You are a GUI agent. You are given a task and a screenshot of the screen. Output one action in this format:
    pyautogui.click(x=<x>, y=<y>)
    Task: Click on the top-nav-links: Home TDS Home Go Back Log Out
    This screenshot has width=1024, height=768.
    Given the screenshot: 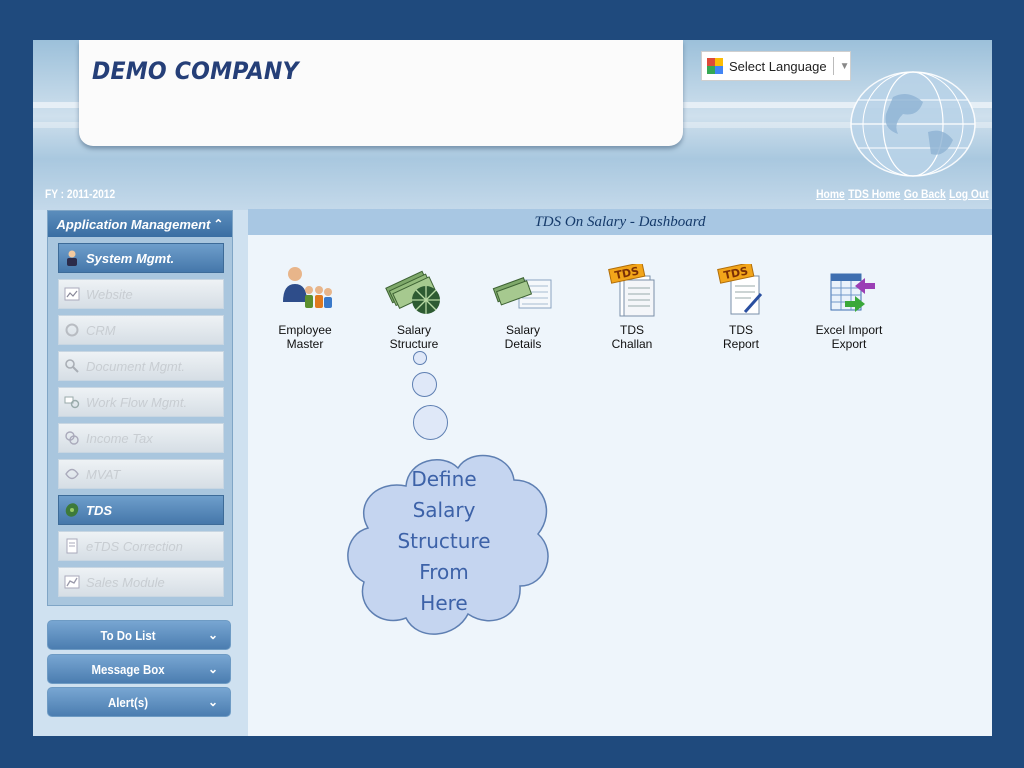 What is the action you would take?
    pyautogui.click(x=902, y=194)
    